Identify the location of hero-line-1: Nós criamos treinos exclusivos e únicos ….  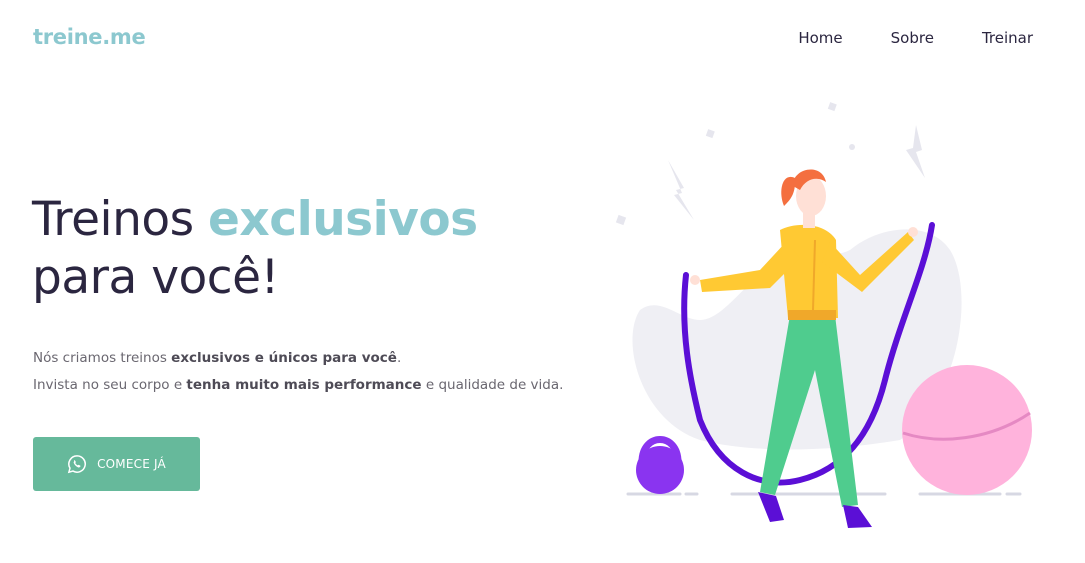
(298, 358).